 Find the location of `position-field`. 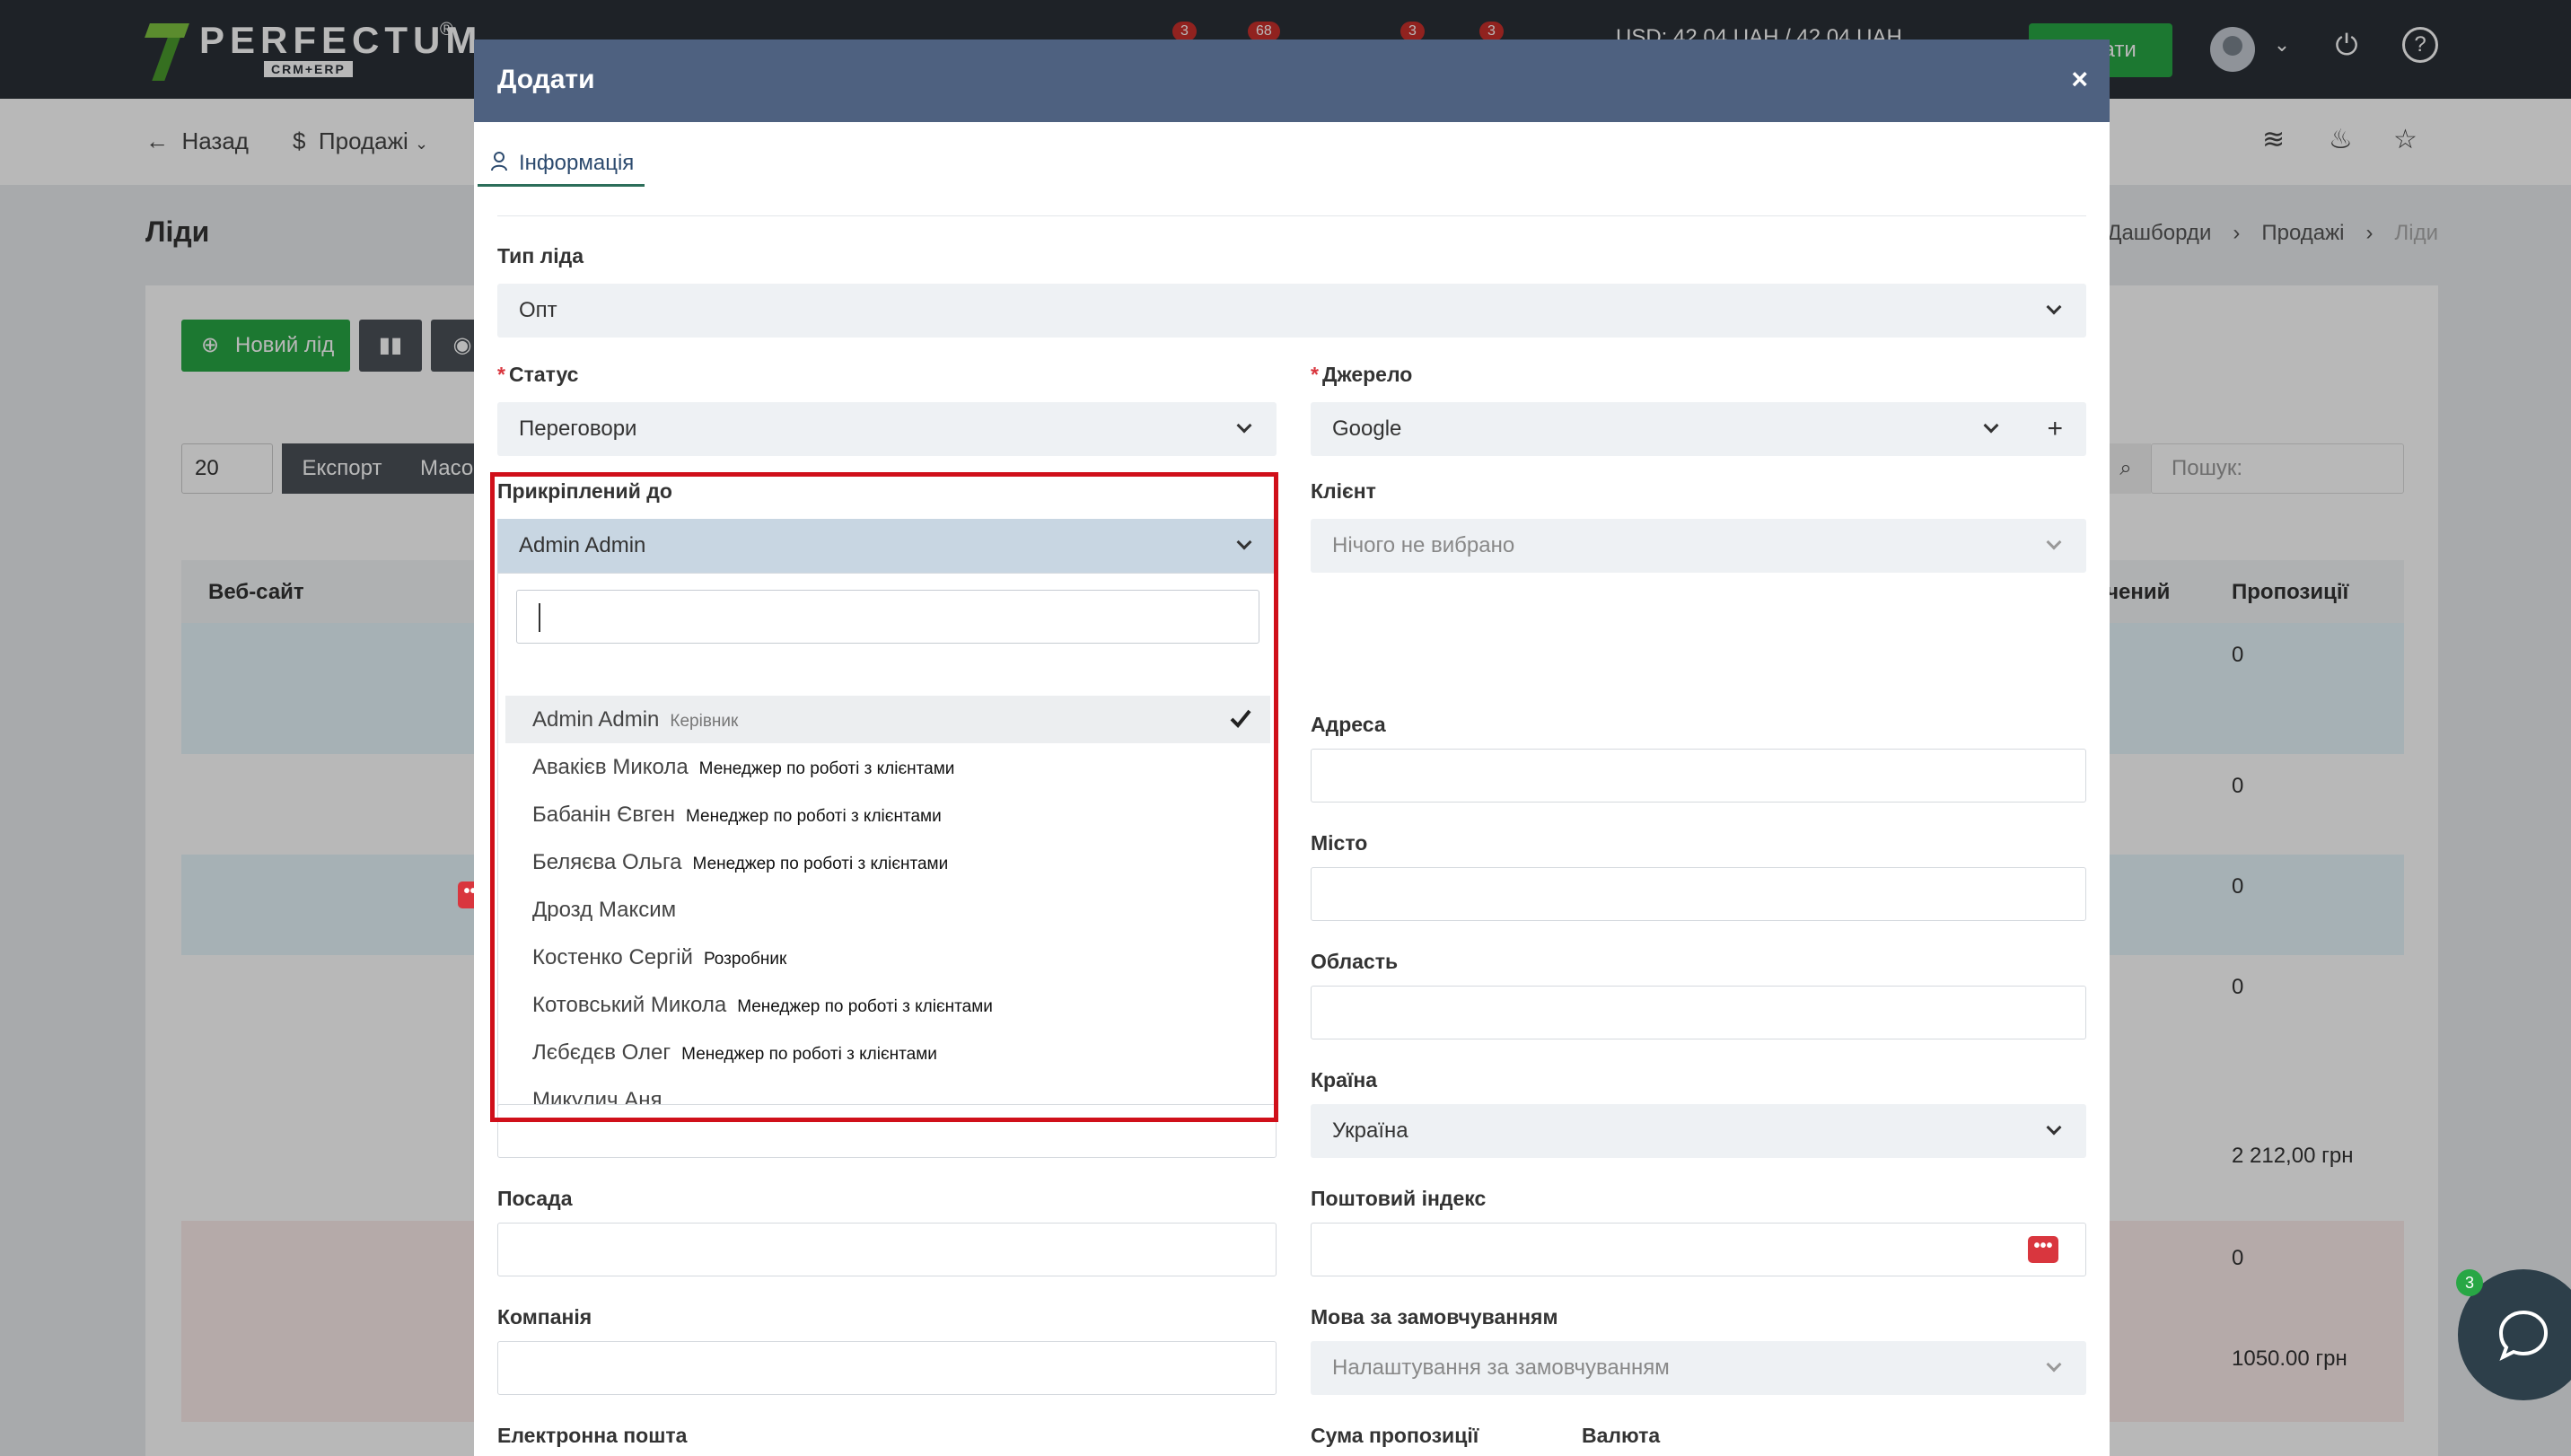

position-field is located at coordinates (887, 1249).